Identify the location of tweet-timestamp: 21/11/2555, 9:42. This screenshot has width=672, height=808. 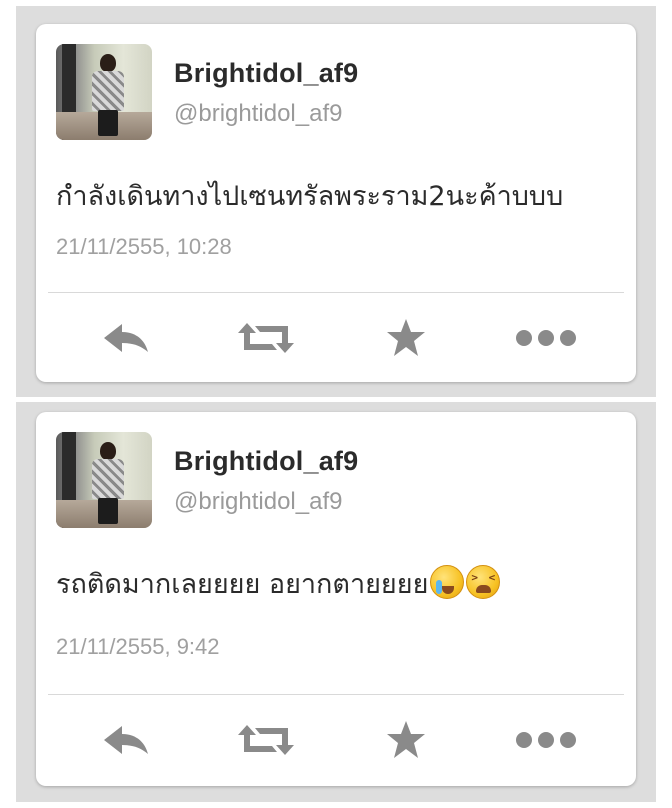
(138, 646).